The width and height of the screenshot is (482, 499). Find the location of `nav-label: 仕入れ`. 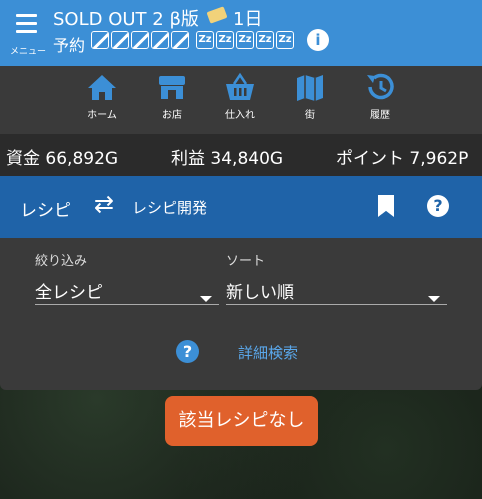

nav-label: 仕入れ is located at coordinates (240, 115).